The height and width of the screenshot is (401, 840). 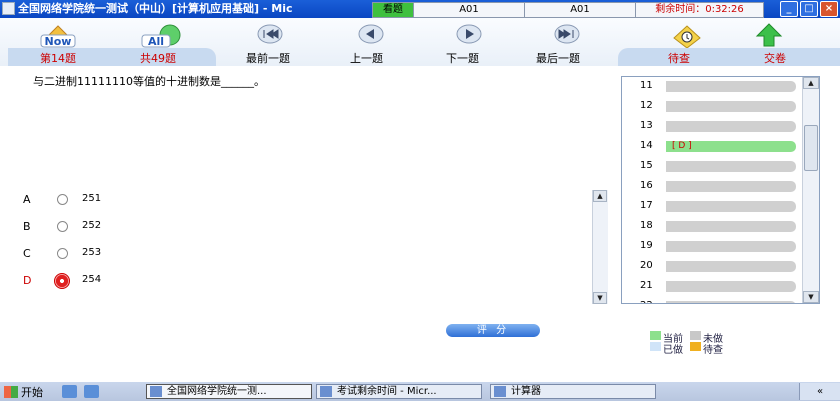 I want to click on answer-row: 12, so click(x=712, y=107).